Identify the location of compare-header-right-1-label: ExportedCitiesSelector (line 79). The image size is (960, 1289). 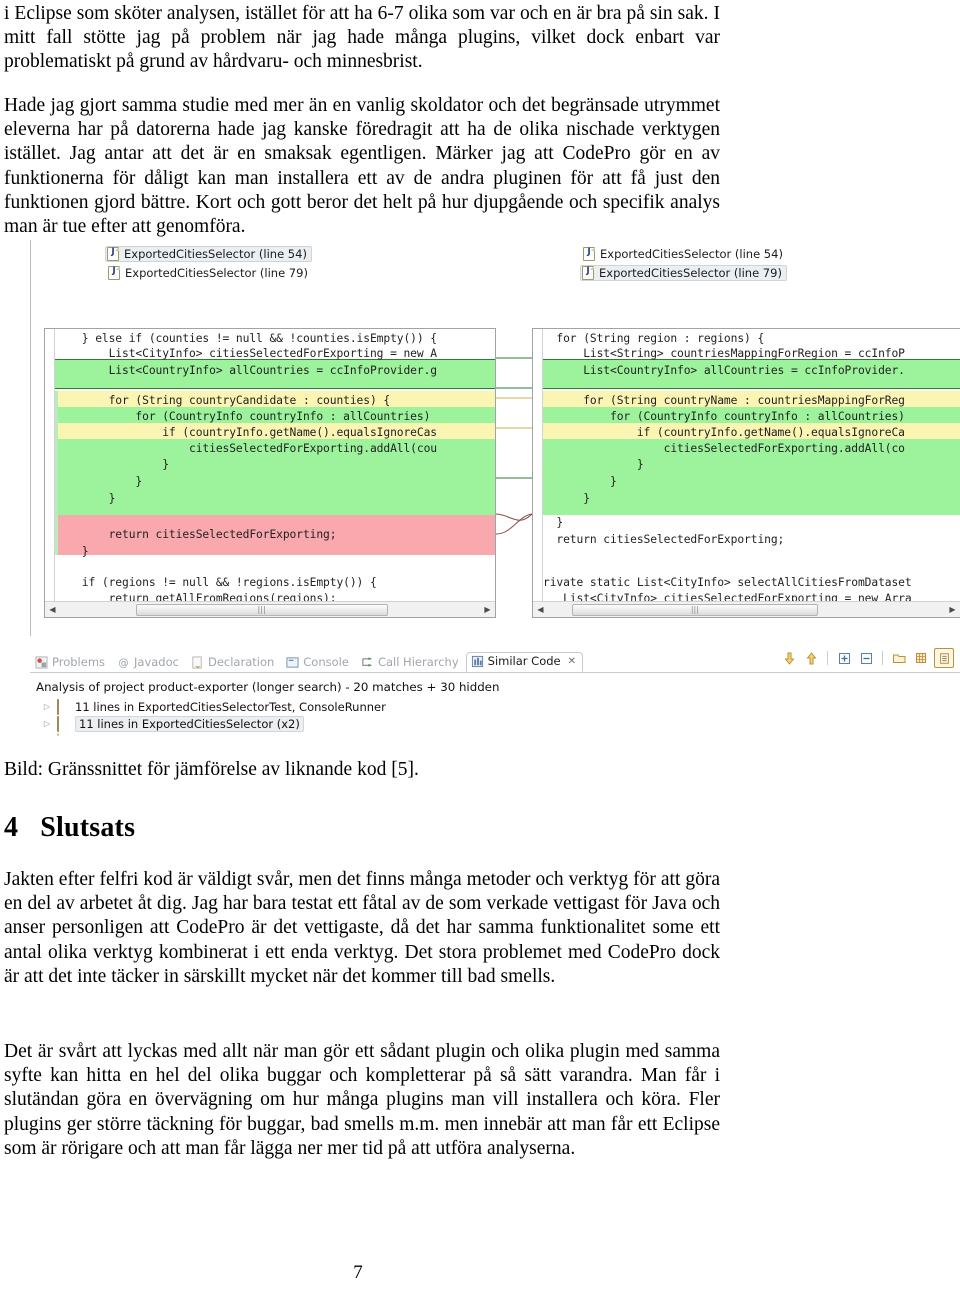
(690, 273).